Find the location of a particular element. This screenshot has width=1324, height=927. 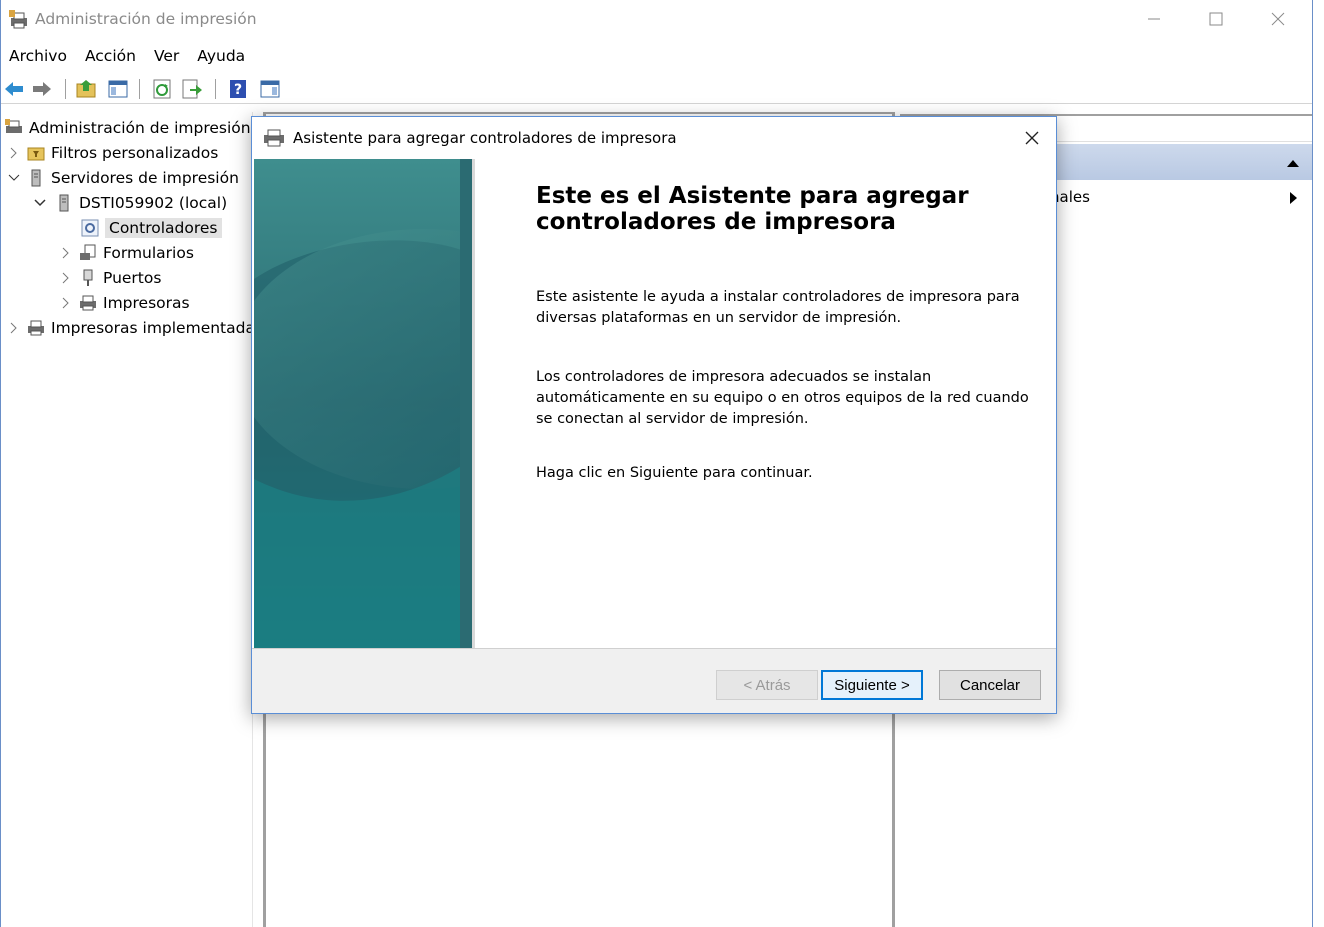

wizard-paragraph-3: Haga clic en Siguiente para continuar. is located at coordinates (674, 473).